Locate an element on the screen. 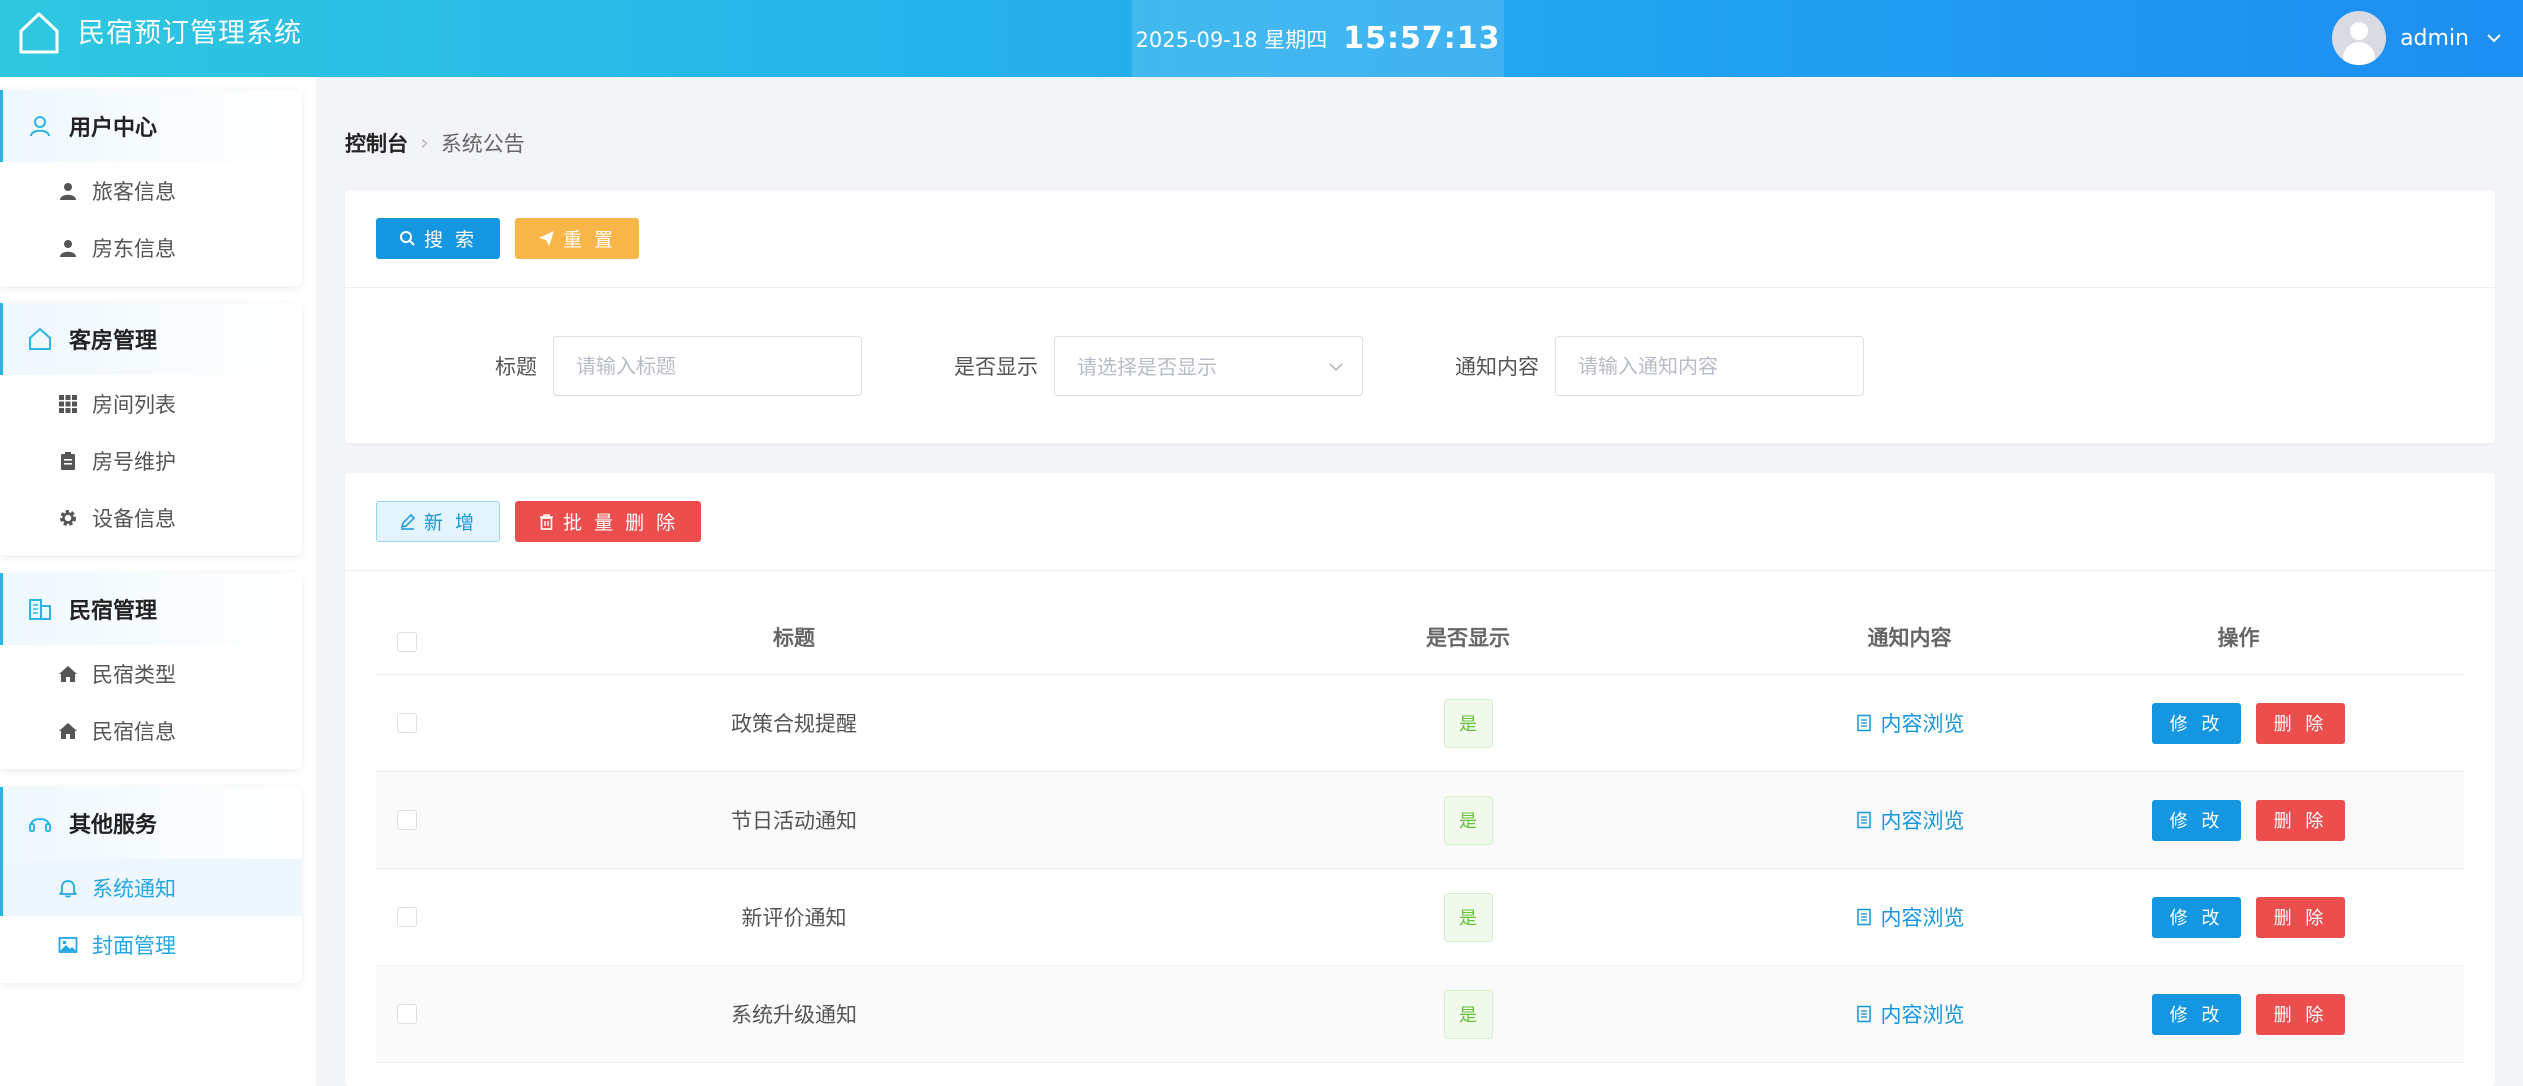  menu-group-title: 民宿管理 is located at coordinates (113, 611).